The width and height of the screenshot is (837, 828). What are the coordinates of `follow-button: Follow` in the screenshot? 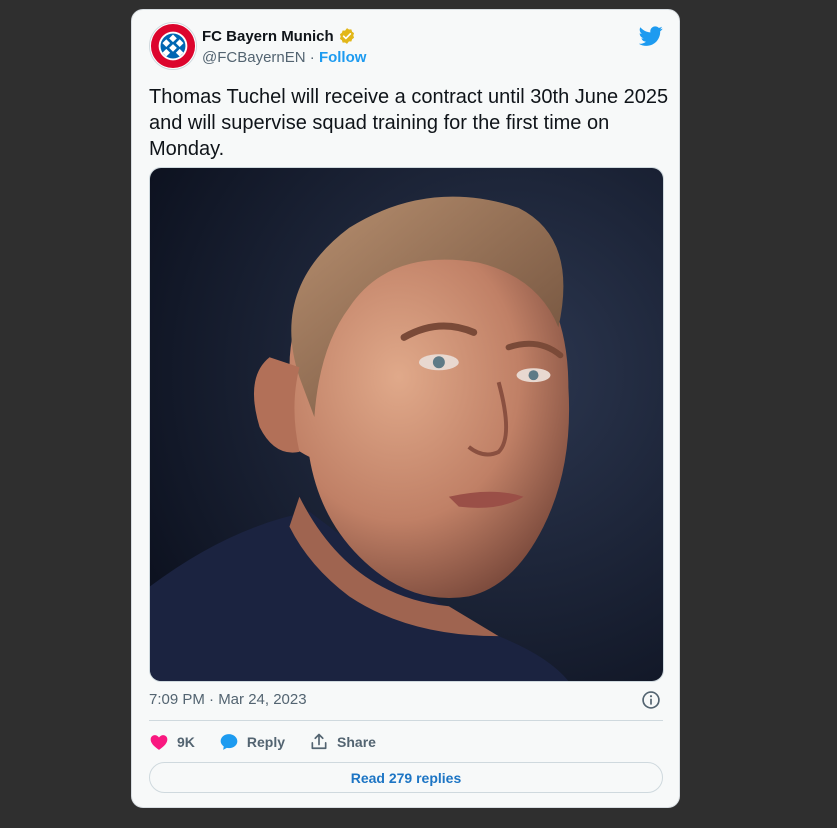 It's located at (343, 57).